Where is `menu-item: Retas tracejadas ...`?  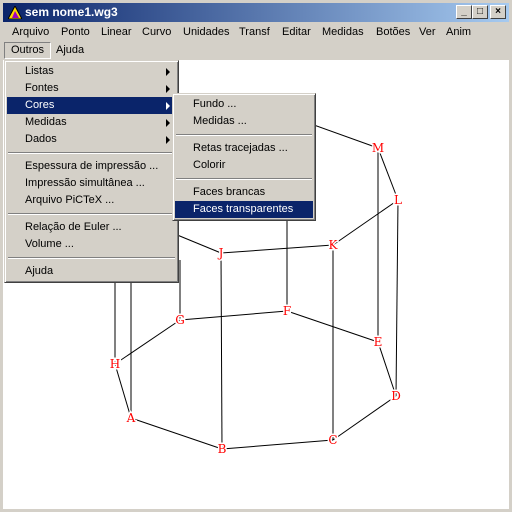
menu-item: Retas tracejadas ... is located at coordinates (244, 148).